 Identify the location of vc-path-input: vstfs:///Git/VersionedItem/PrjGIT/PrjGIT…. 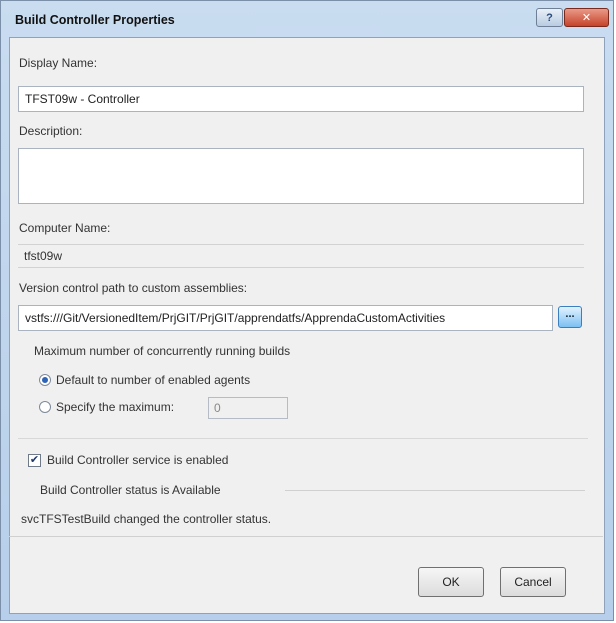
(285, 318).